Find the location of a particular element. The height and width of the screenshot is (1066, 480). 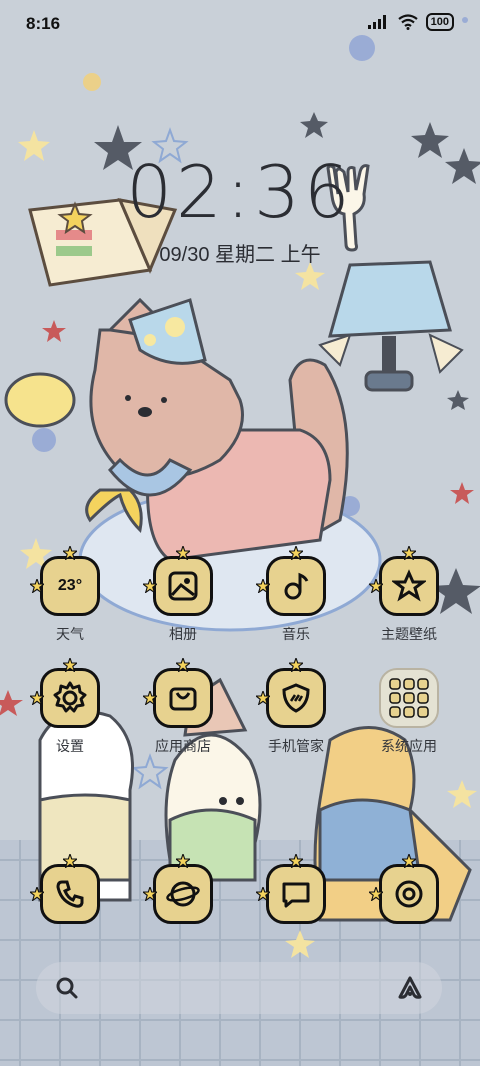

app-store: 应用商店 is located at coordinates (183, 707).